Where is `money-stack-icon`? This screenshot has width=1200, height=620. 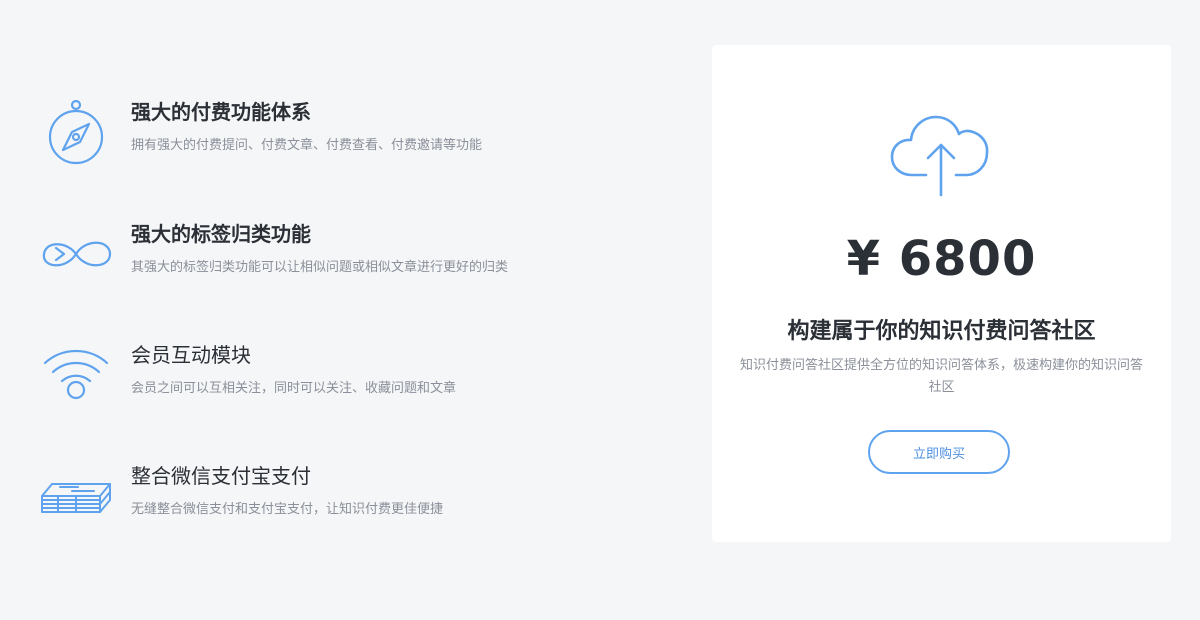 money-stack-icon is located at coordinates (76, 498).